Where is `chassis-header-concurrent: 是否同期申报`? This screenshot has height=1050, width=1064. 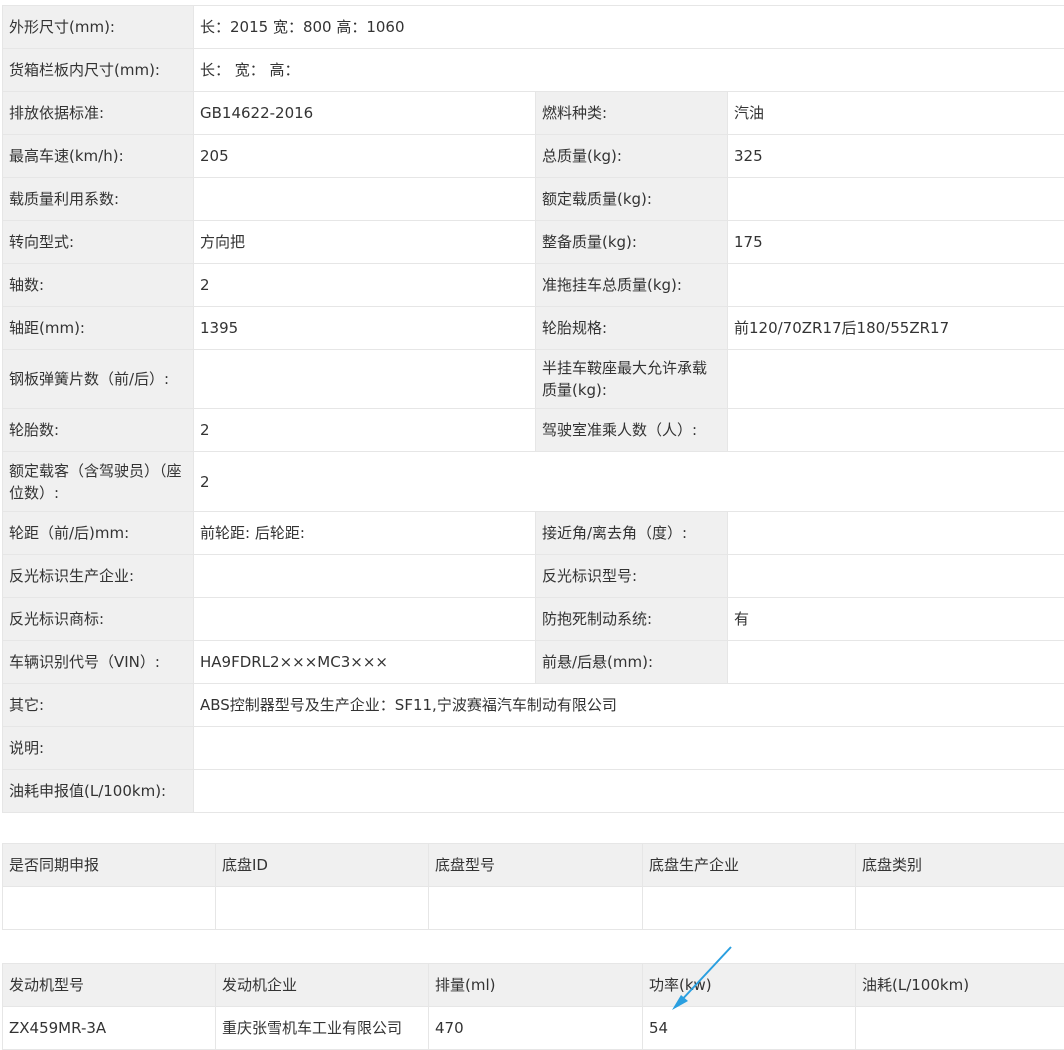
chassis-header-concurrent: 是否同期申报 is located at coordinates (109, 865).